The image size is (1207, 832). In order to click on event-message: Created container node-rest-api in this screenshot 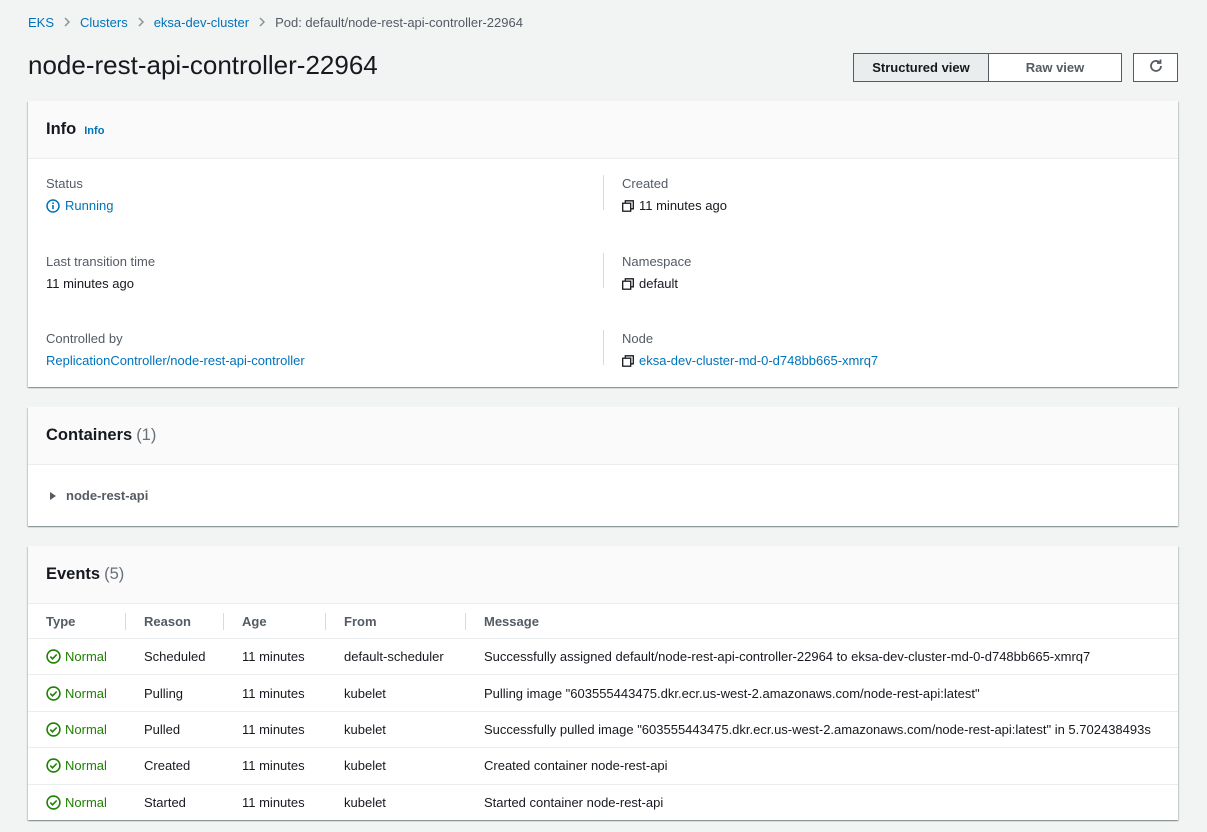, I will do `click(576, 766)`.